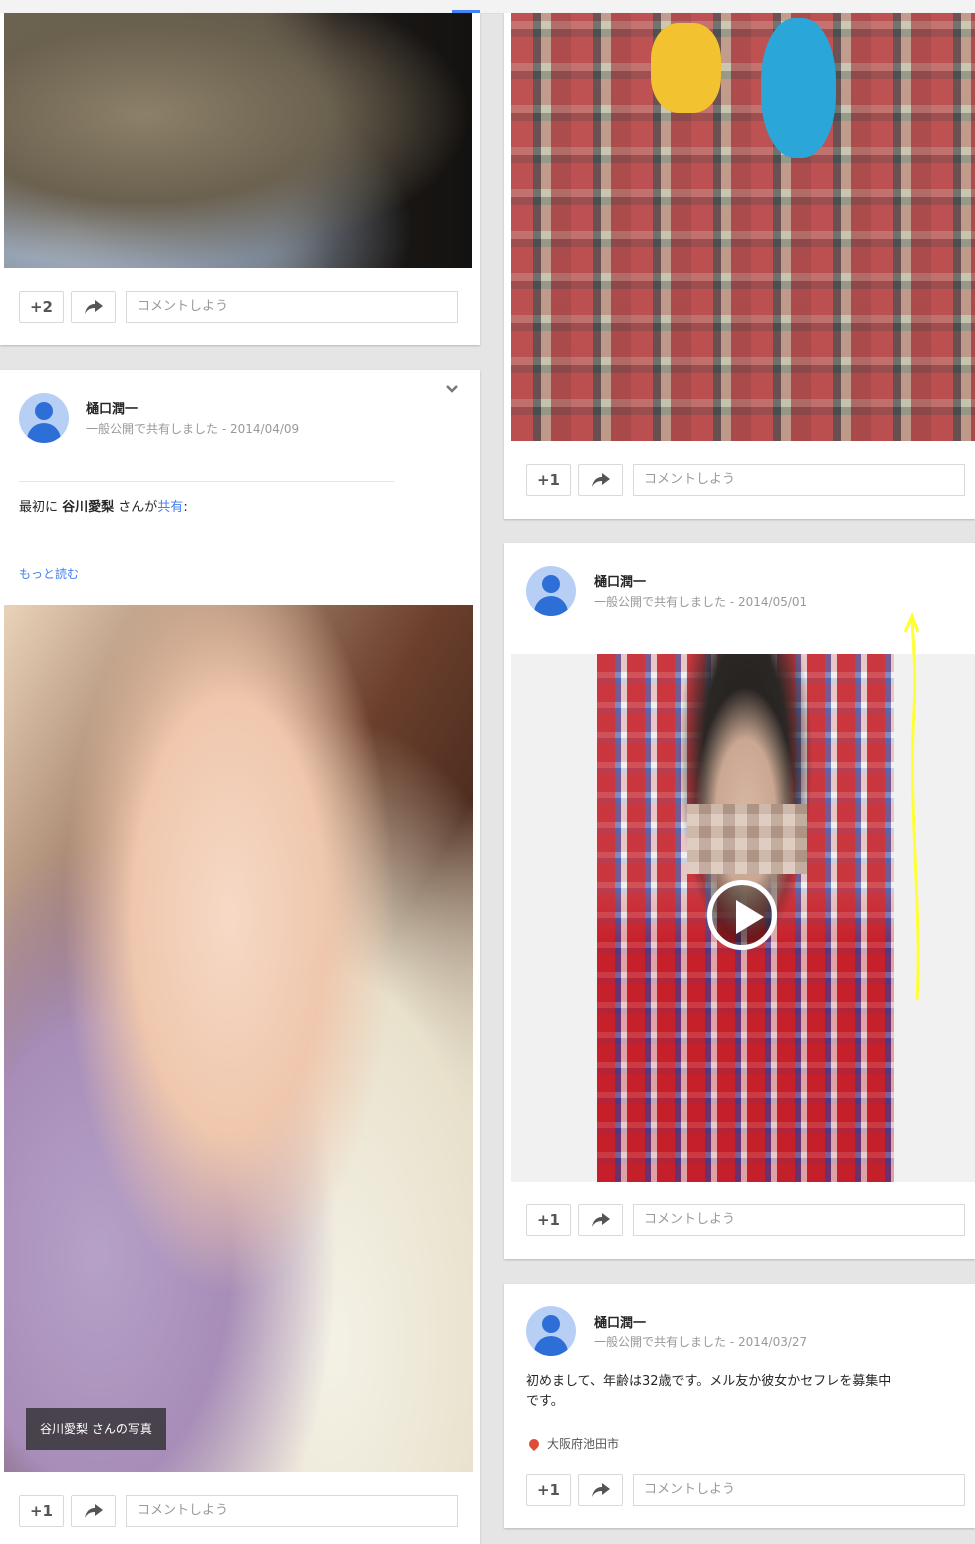 The width and height of the screenshot is (975, 1544). What do you see at coordinates (747, 839) in the screenshot?
I see `face-mosaic` at bounding box center [747, 839].